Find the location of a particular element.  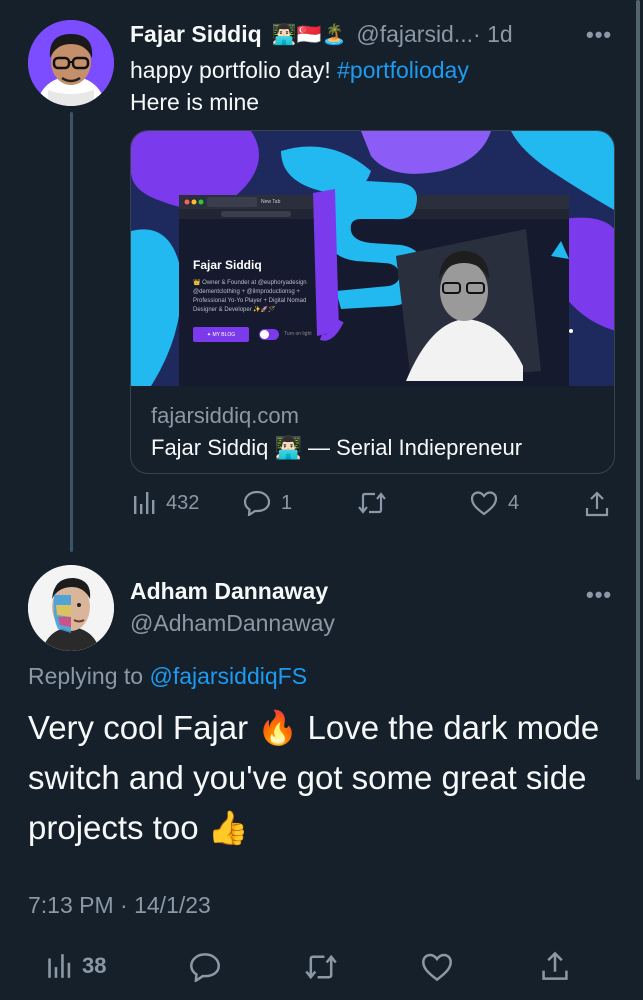

preview-bio-line1: 👑 Owner & Founder at @euphoryadesign is located at coordinates (250, 283).